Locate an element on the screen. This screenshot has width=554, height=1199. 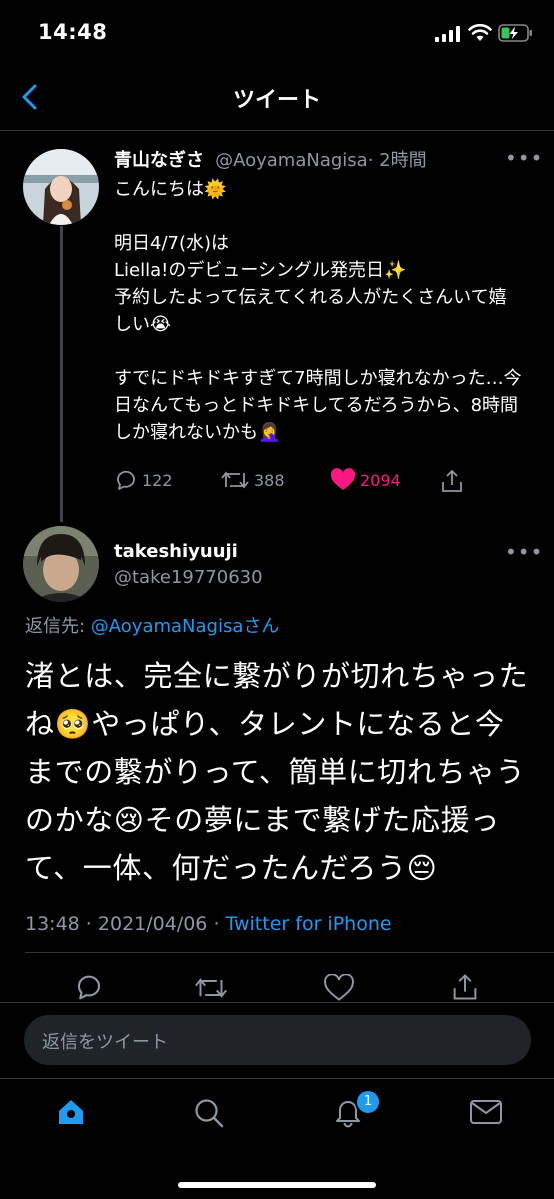
thread-connector-line is located at coordinates (61, 374).